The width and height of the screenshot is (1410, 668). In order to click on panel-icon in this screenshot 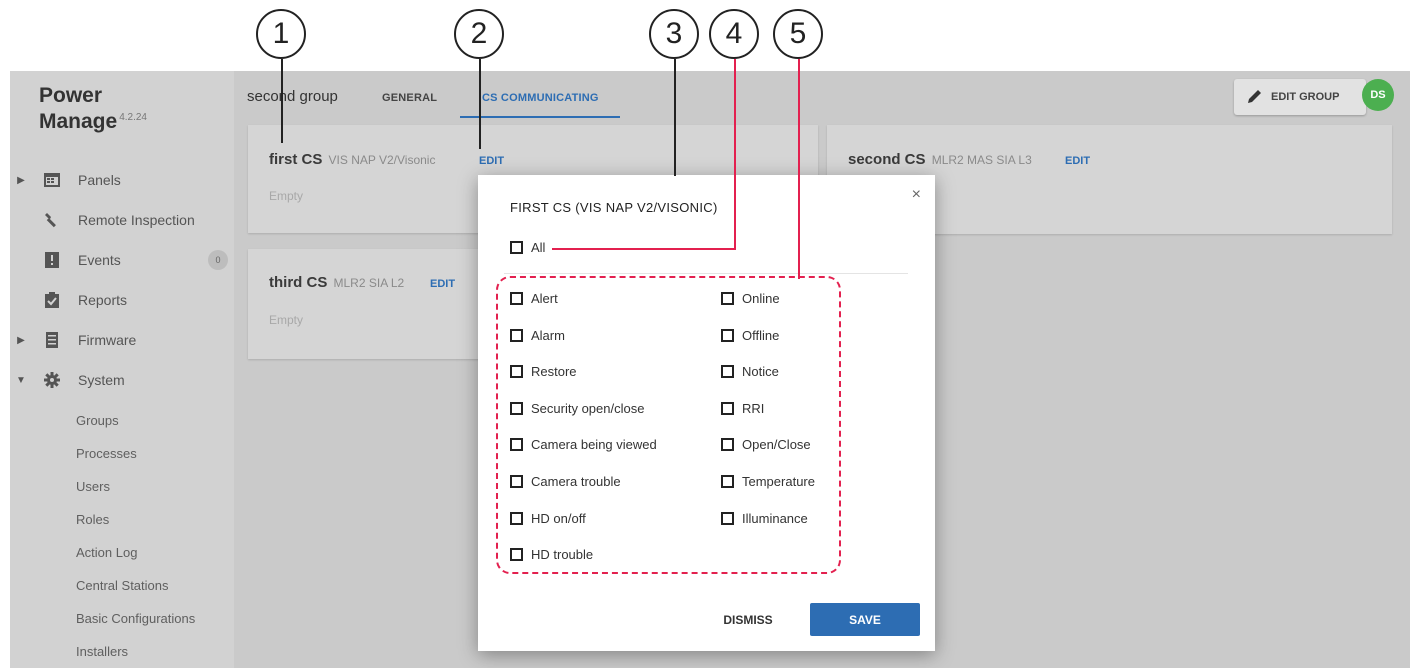, I will do `click(52, 180)`.